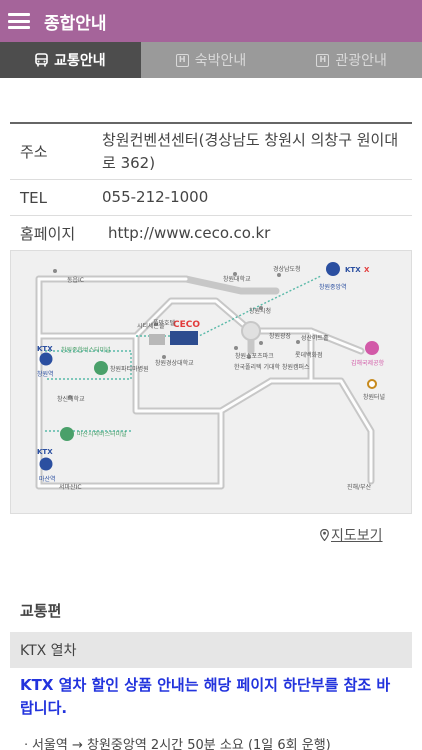 This screenshot has width=422, height=750. I want to click on svg-text: 마산시외버스터미널, so click(102, 434).